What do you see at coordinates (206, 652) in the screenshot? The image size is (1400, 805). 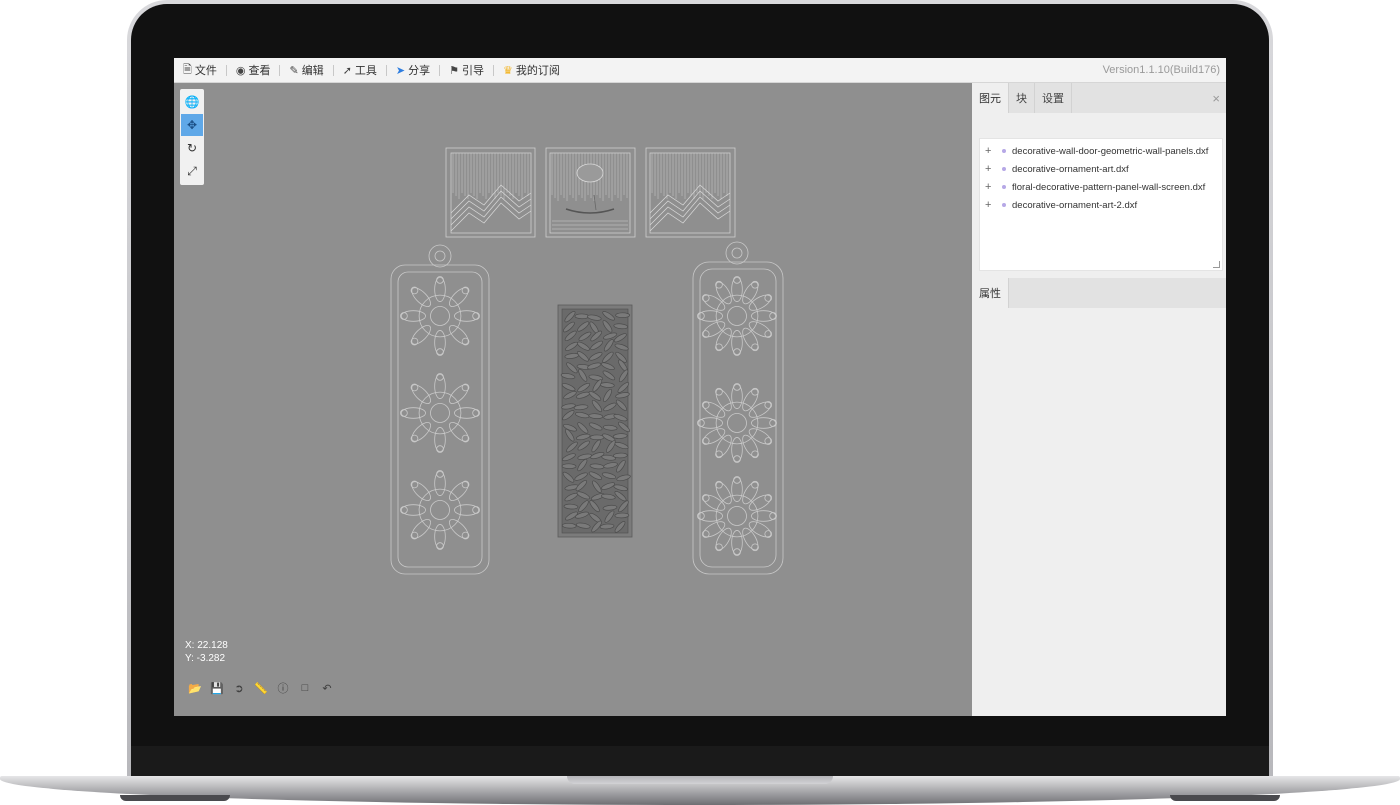 I see `cursor-coordinates: X: 22.128 Y: -3.282` at bounding box center [206, 652].